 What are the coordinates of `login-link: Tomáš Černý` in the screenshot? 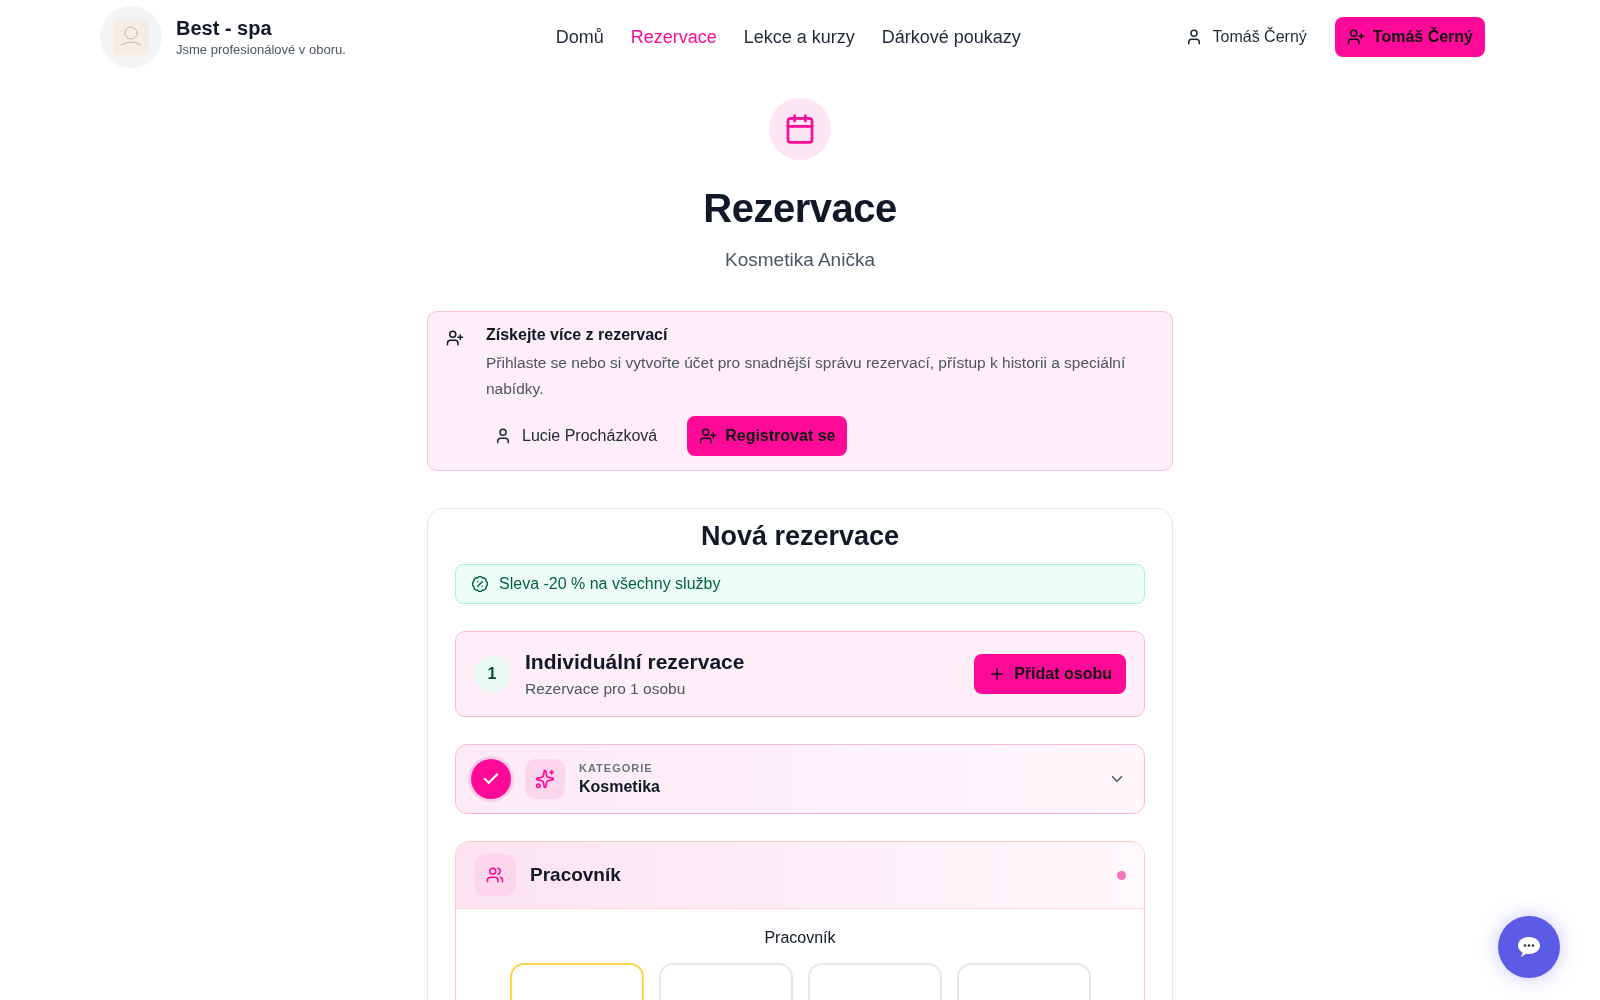 It's located at (1245, 37).